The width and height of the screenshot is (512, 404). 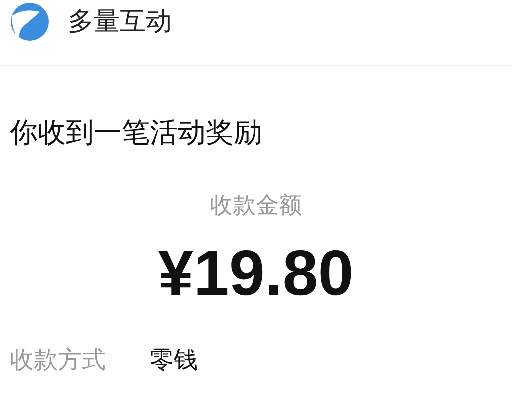 I want to click on amount-label: 收款金额, so click(x=256, y=205).